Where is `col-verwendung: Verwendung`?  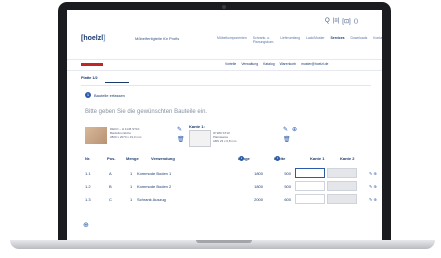
col-verwendung: Verwendung is located at coordinates (163, 158).